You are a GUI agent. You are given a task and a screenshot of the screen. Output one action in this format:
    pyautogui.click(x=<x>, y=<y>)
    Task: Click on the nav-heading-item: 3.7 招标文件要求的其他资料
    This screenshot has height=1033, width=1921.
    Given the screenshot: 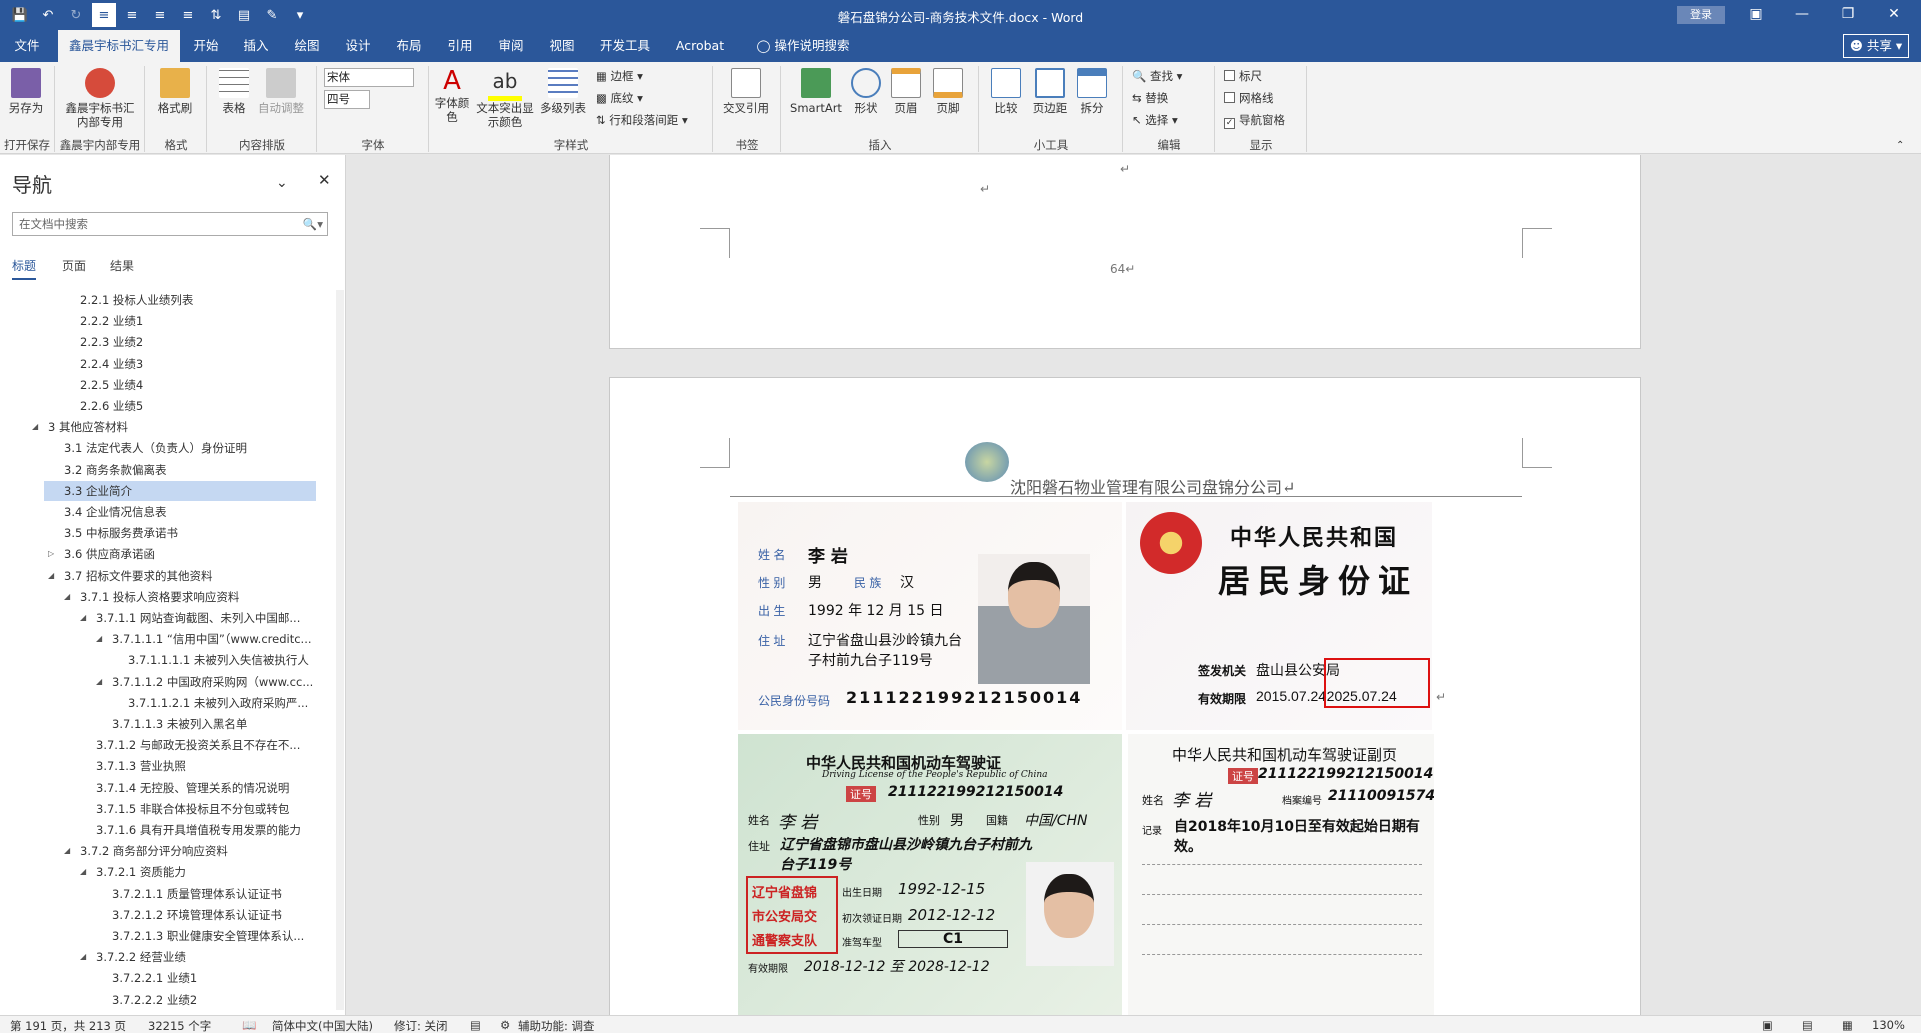 What is the action you would take?
    pyautogui.click(x=185, y=576)
    